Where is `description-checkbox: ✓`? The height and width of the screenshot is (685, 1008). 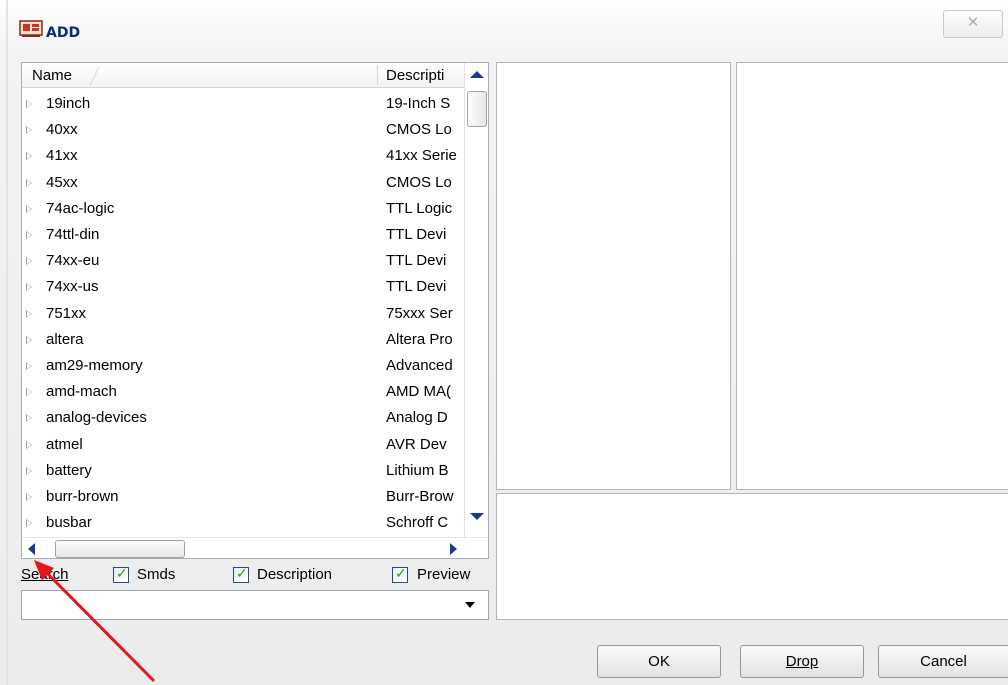
description-checkbox: ✓ is located at coordinates (241, 574).